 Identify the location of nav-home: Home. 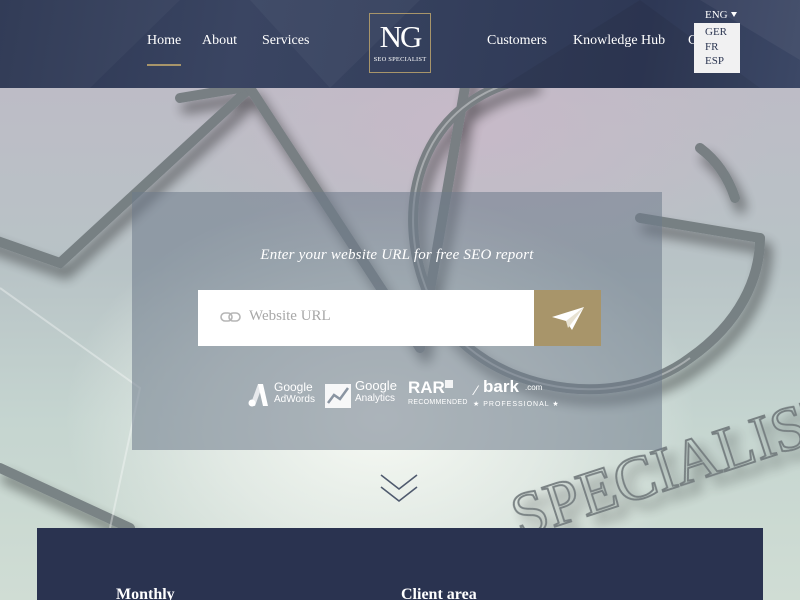
(164, 49).